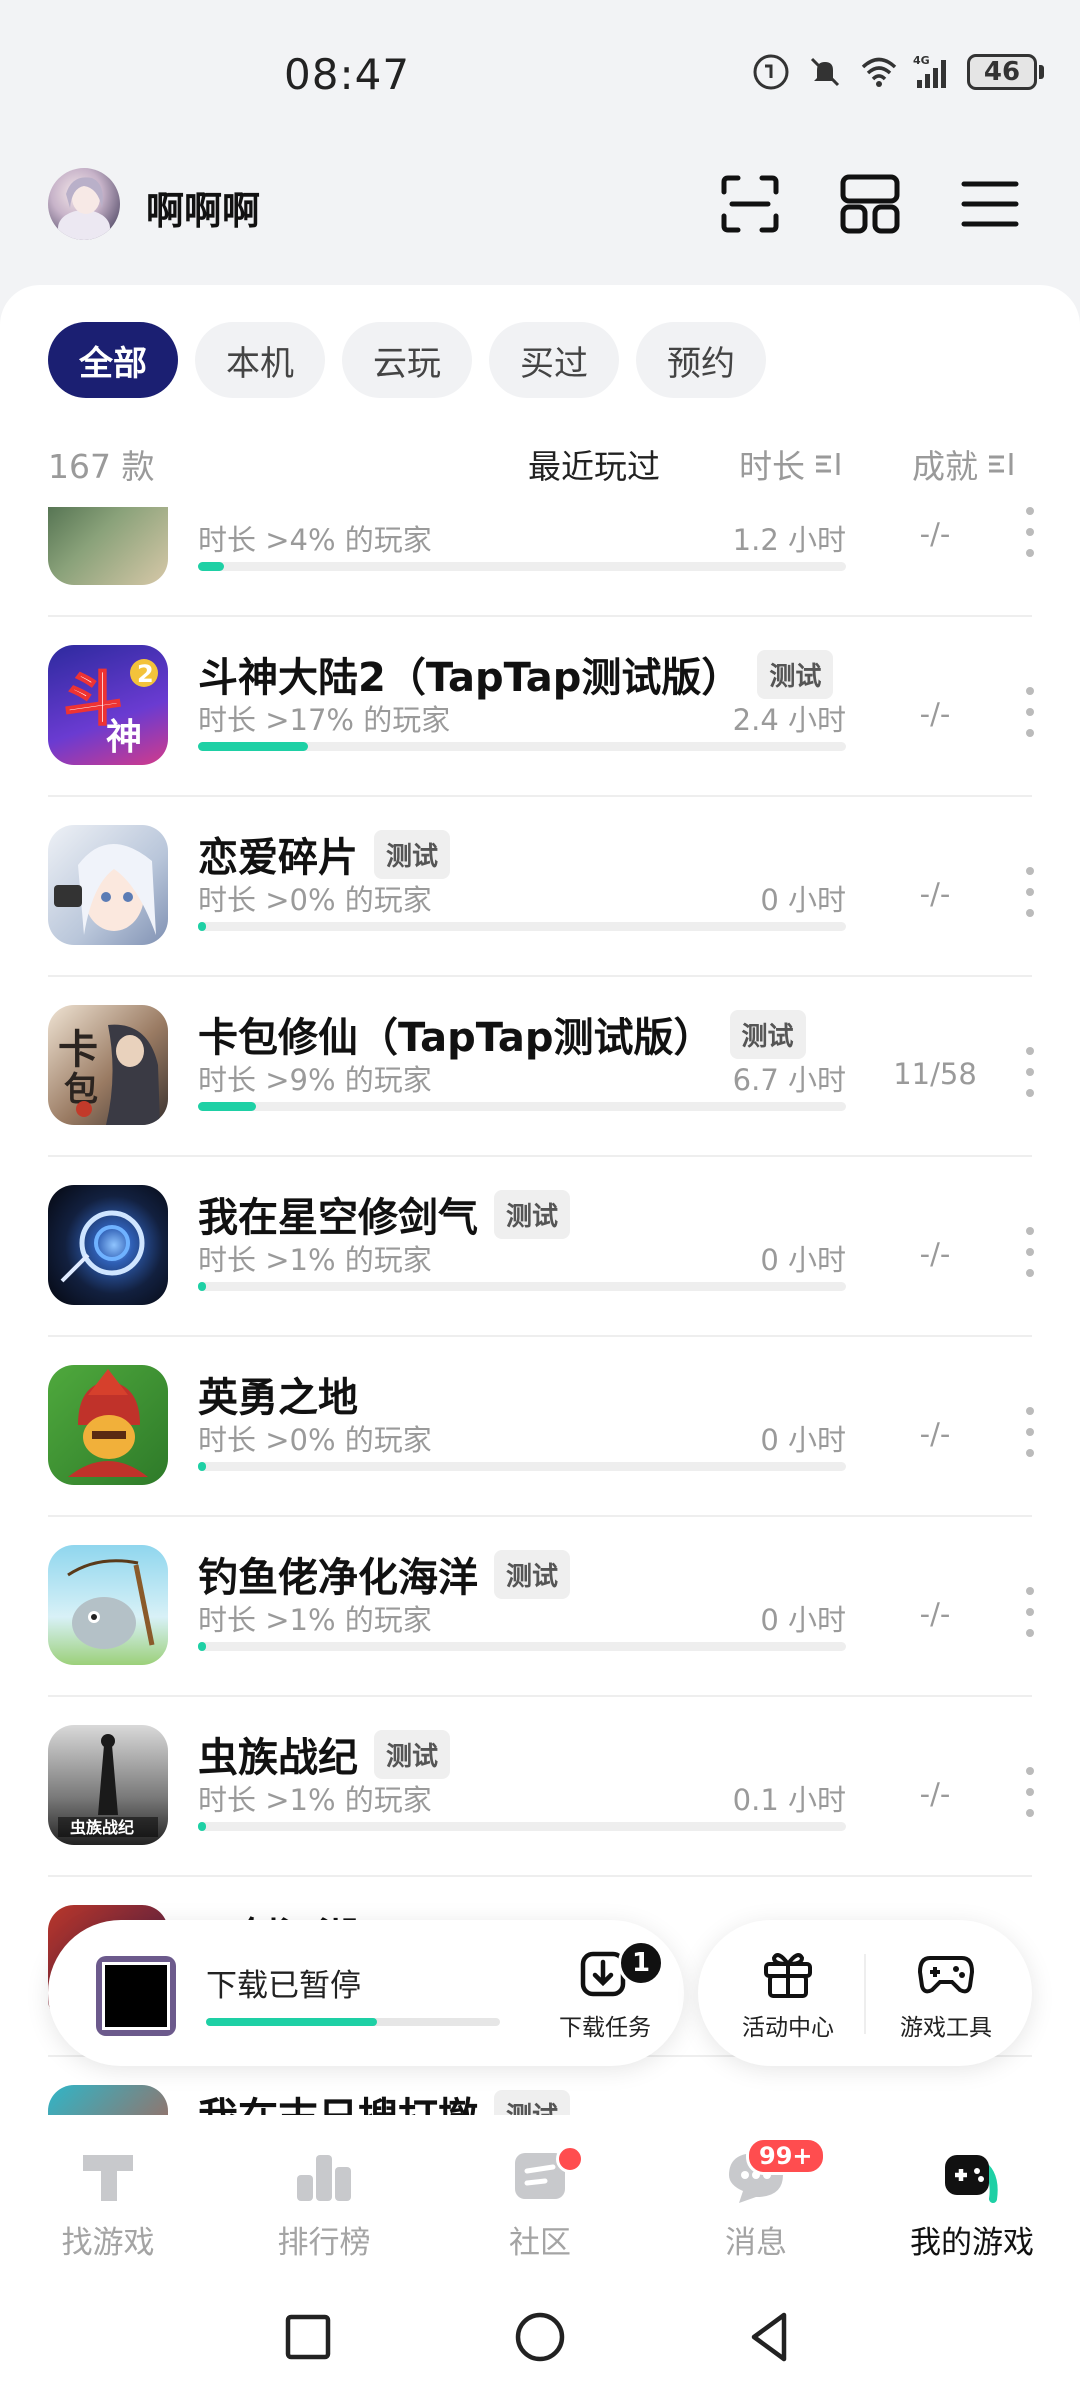 The width and height of the screenshot is (1080, 2400). What do you see at coordinates (108, 2201) in the screenshot?
I see `nav-find-games: 找游戏` at bounding box center [108, 2201].